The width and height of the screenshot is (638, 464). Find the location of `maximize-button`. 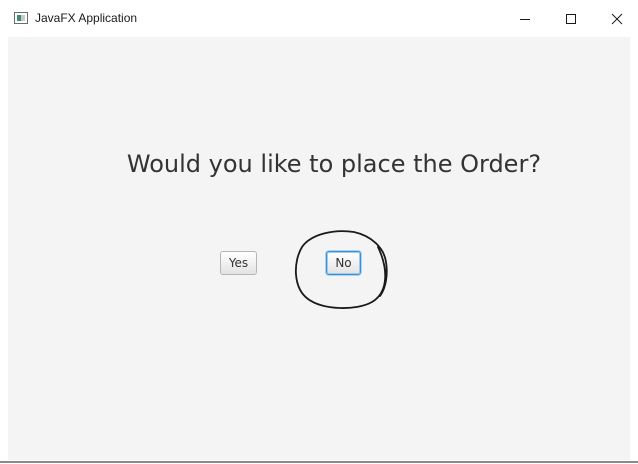

maximize-button is located at coordinates (571, 18).